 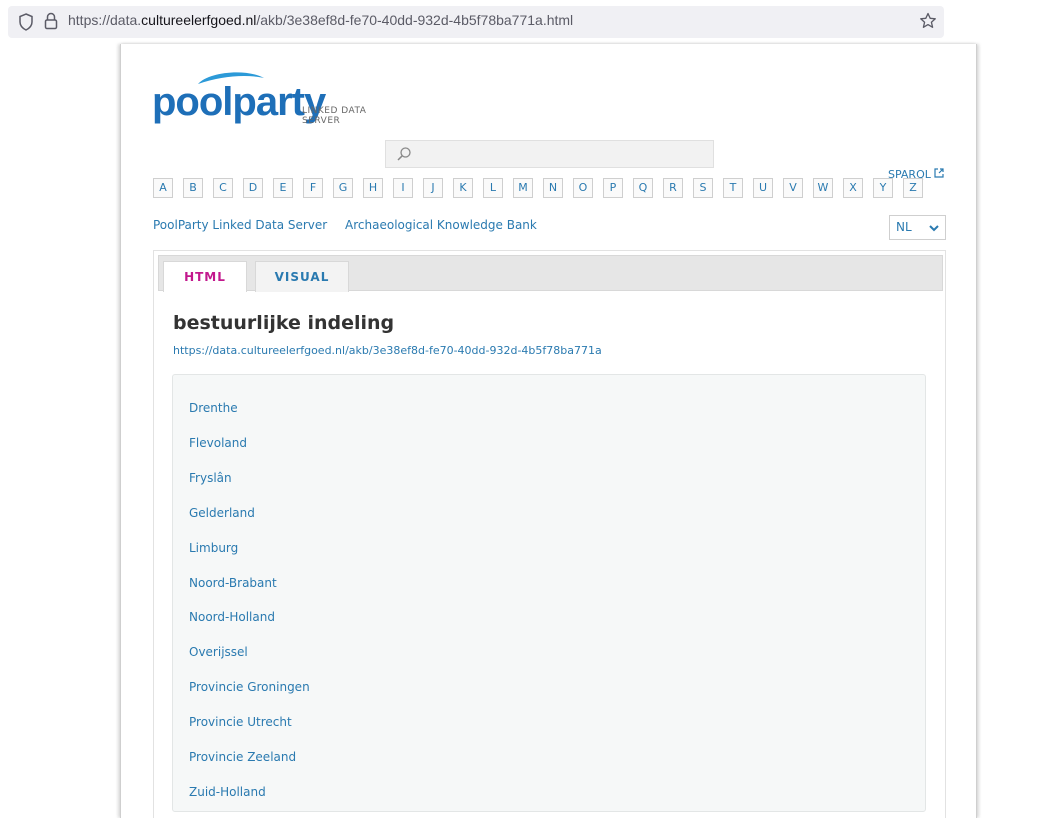 I want to click on alphabet-letter-s: S, so click(x=703, y=188).